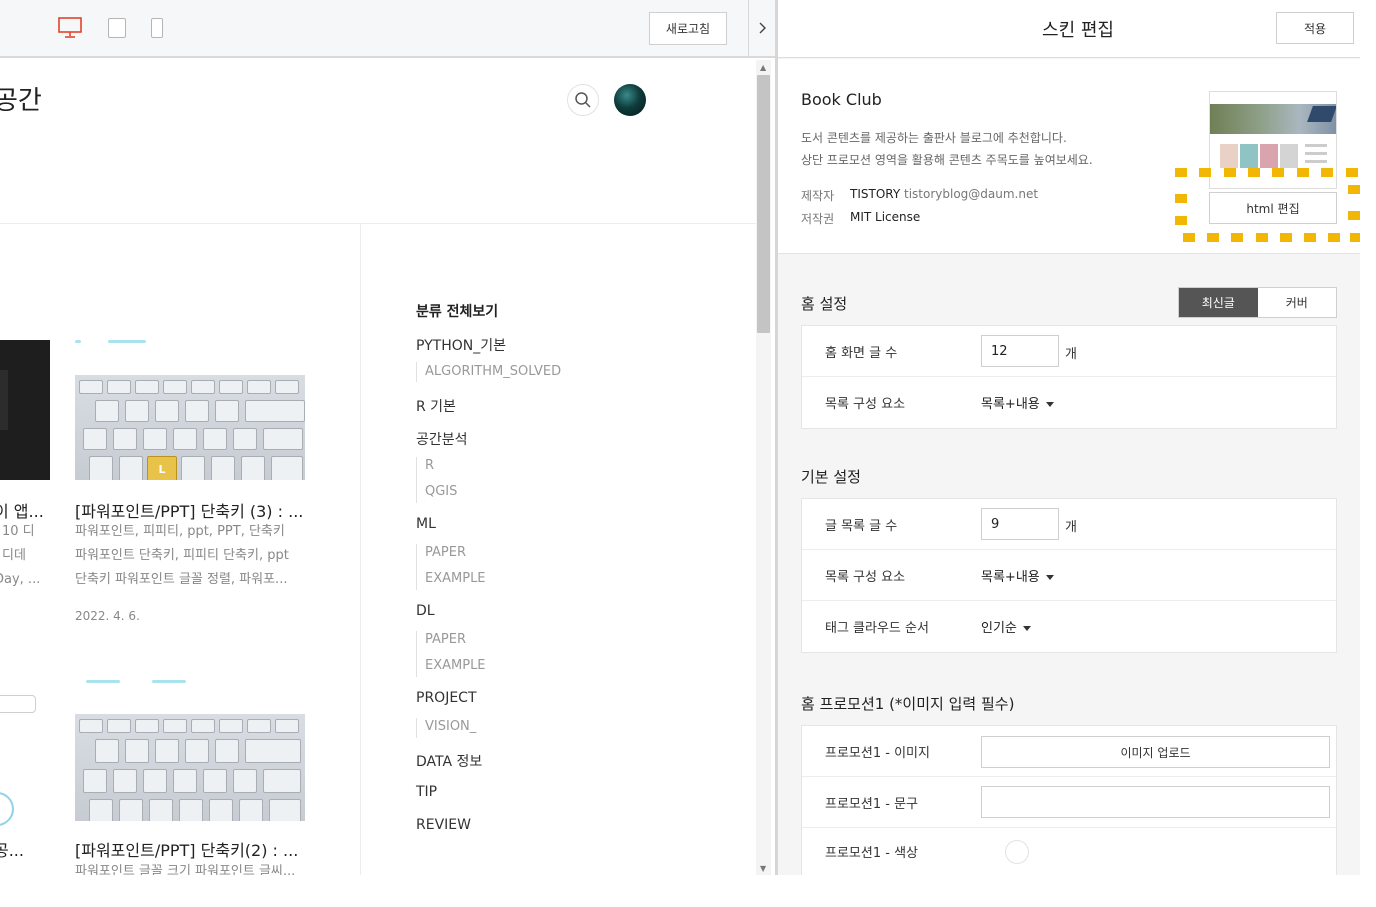 This screenshot has width=1376, height=907. Describe the element at coordinates (18, 704) in the screenshot. I see `search-field` at that location.